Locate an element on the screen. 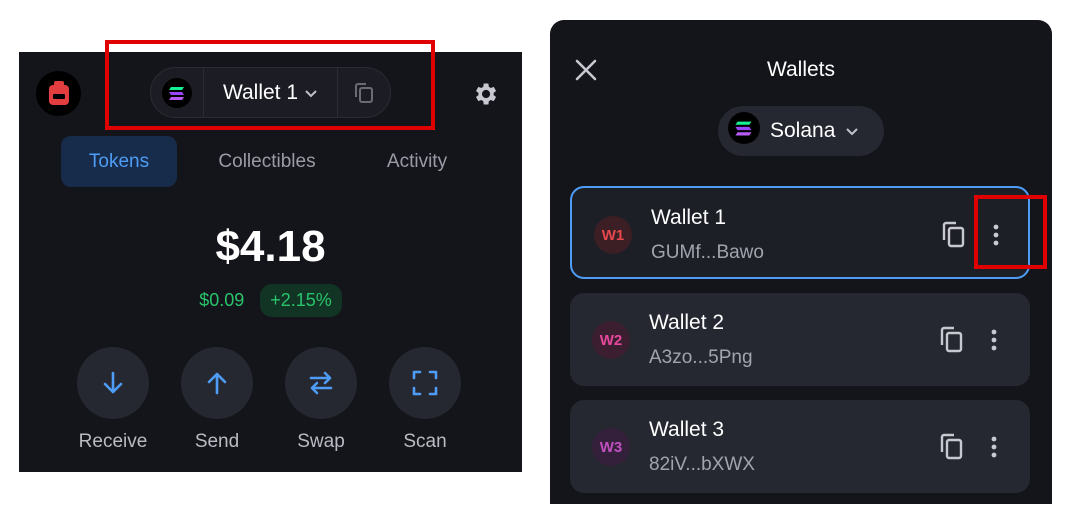 This screenshot has height=524, width=1070. tab-bar: Tokens Collectibles Activity is located at coordinates (269, 161).